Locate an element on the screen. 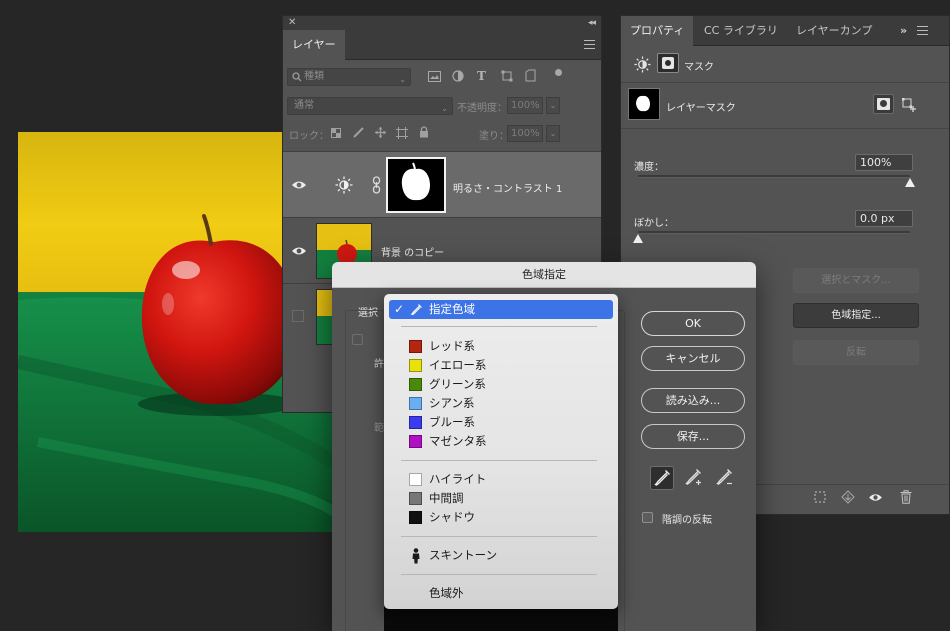 This screenshot has width=950, height=631. menu-item-sampled-colors: ✓ 指定色域 is located at coordinates (501, 309).